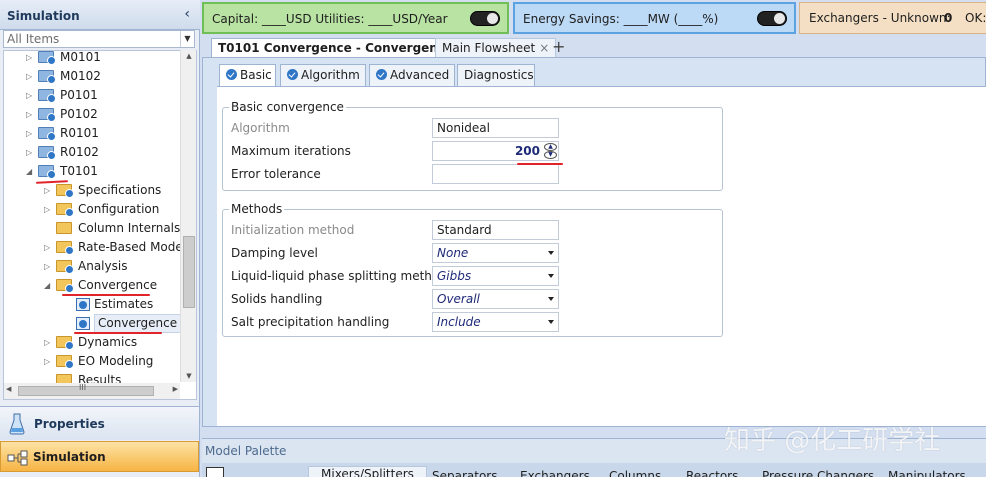  Describe the element at coordinates (465, 473) in the screenshot. I see `palette-tab: Separators` at that location.